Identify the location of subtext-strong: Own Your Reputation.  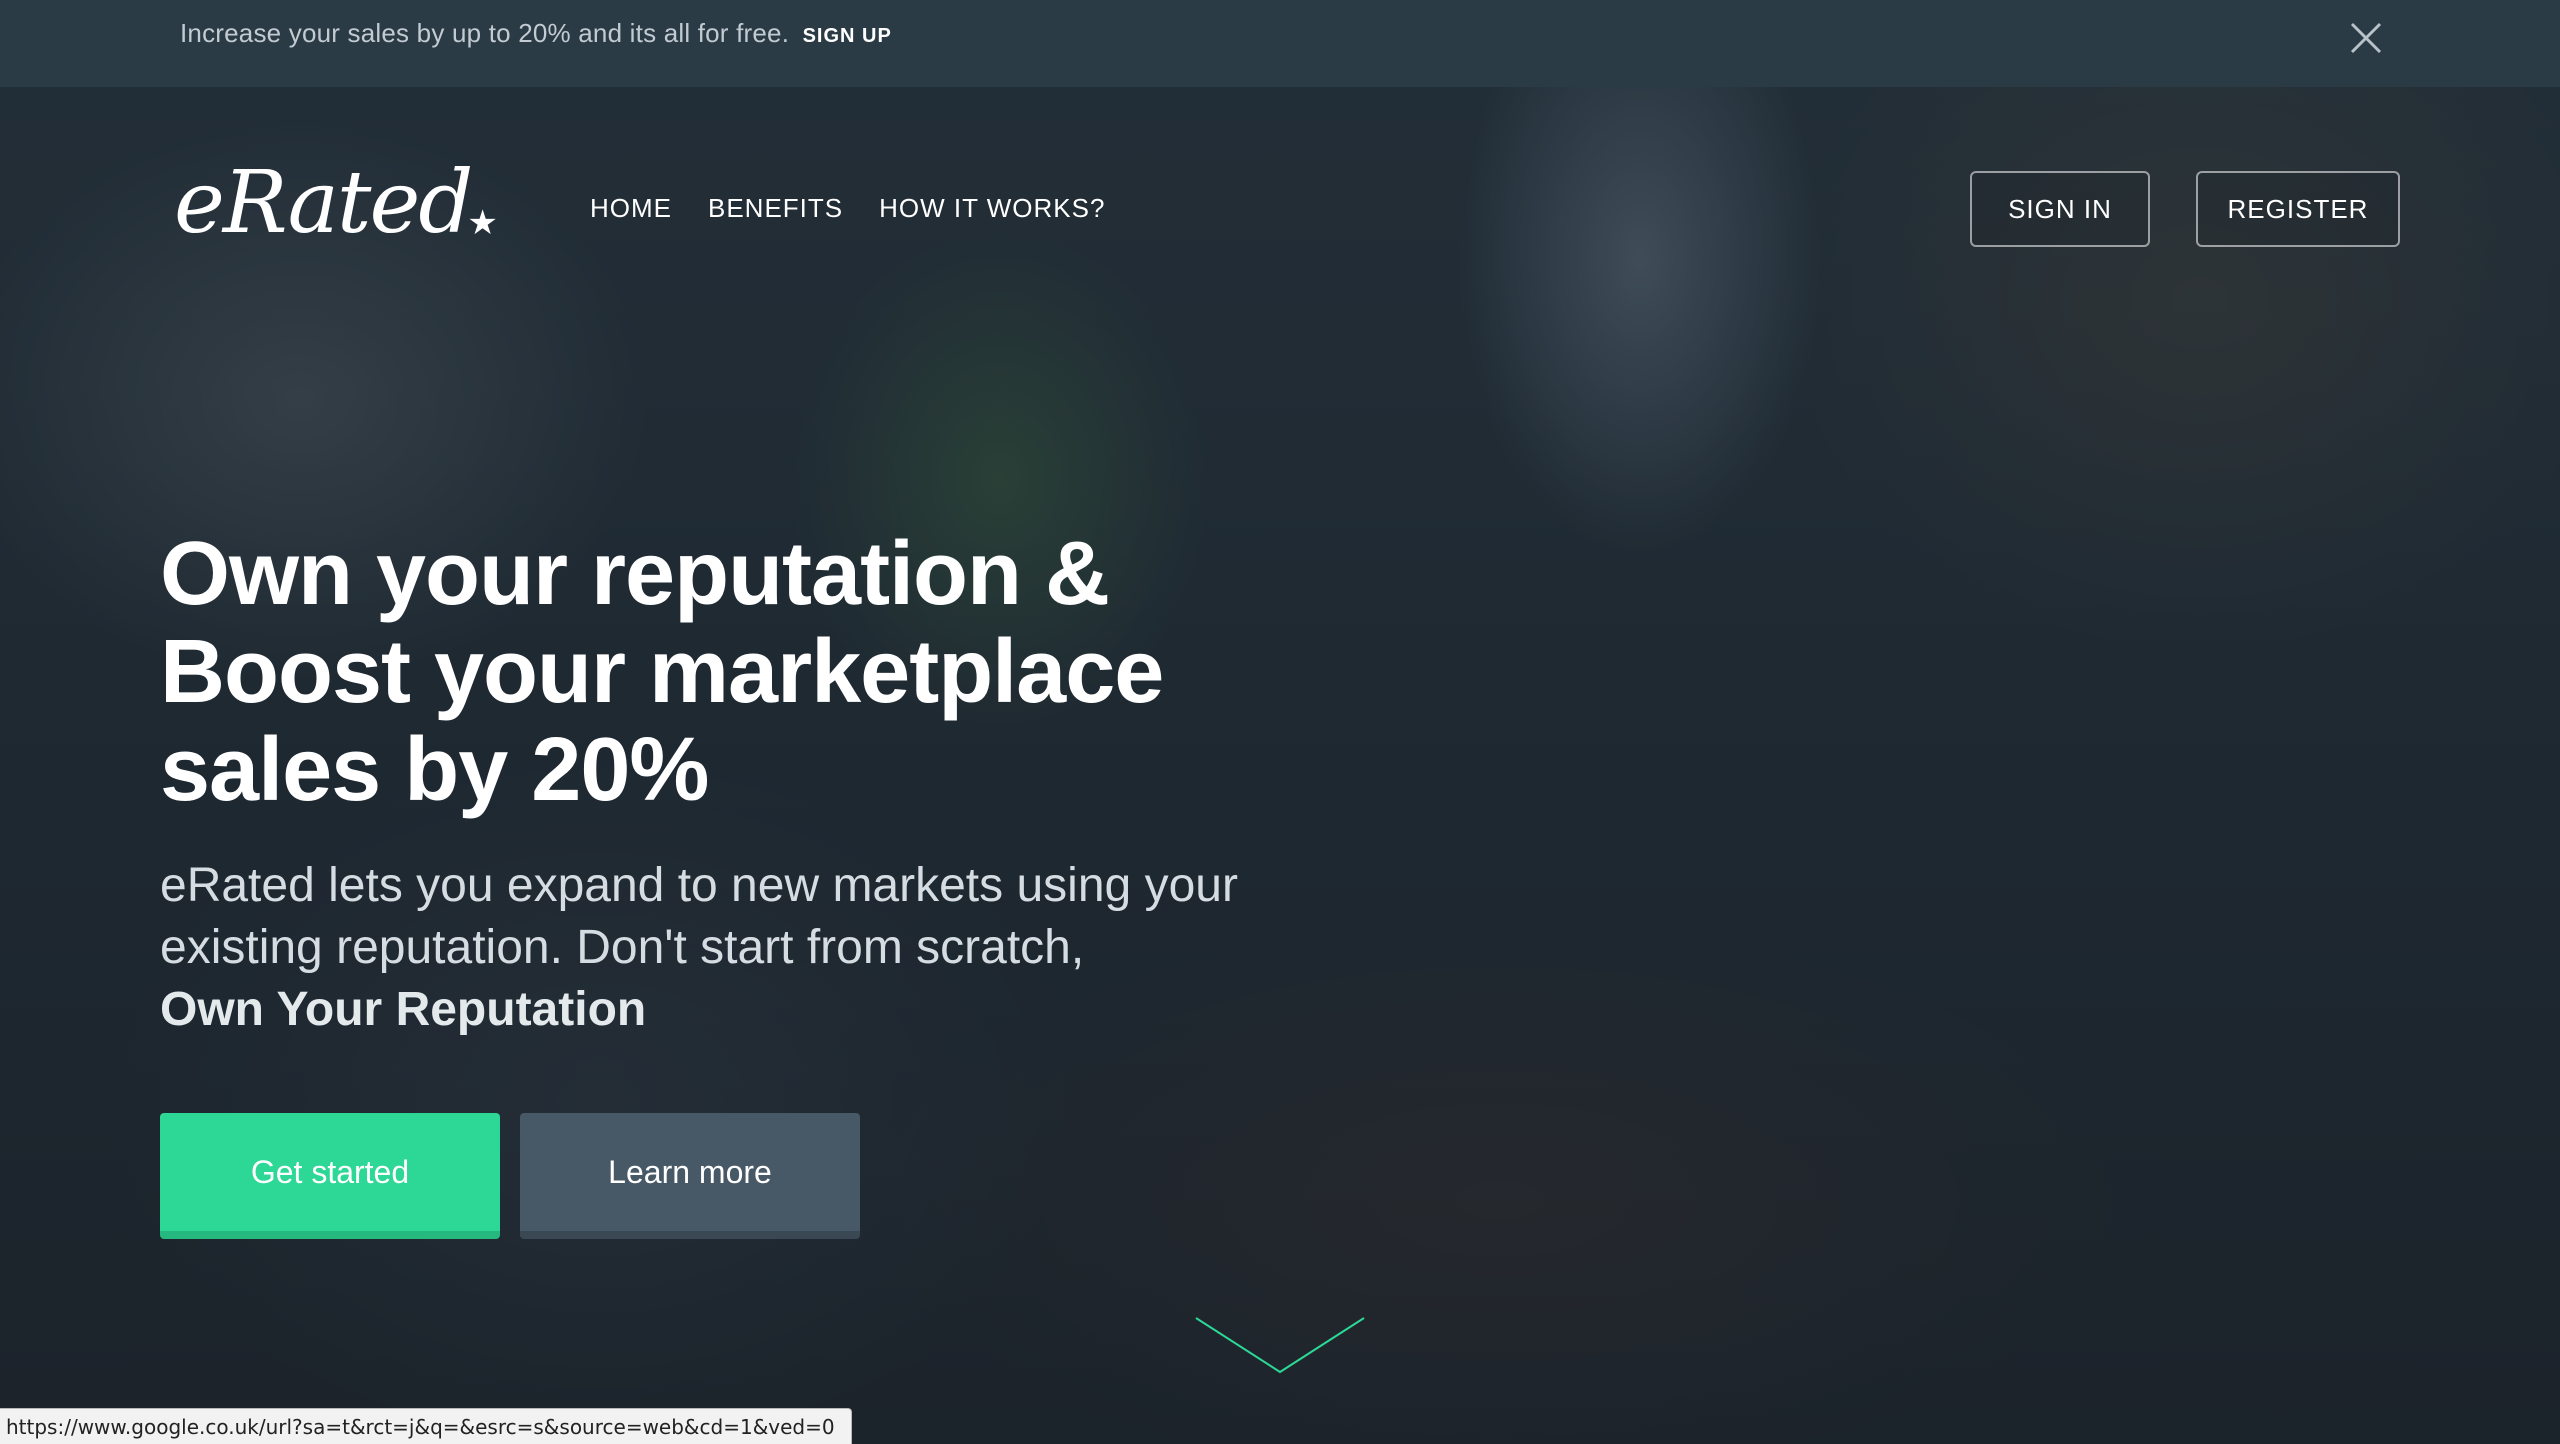
(403, 1009).